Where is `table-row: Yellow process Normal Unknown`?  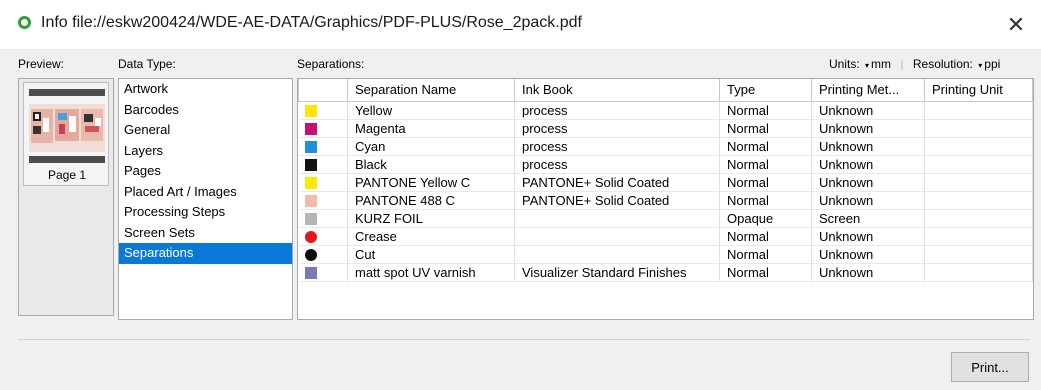
table-row: Yellow process Normal Unknown is located at coordinates (665, 110).